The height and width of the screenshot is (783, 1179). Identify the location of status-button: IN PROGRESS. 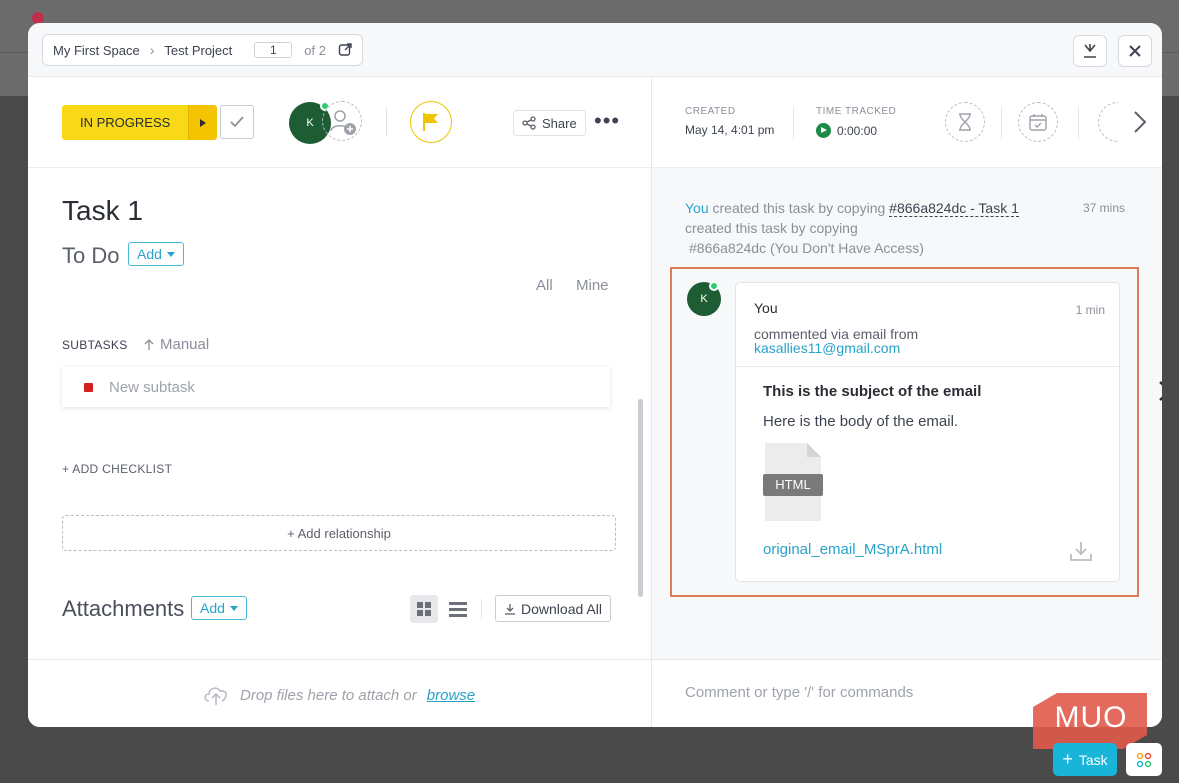
(140, 122).